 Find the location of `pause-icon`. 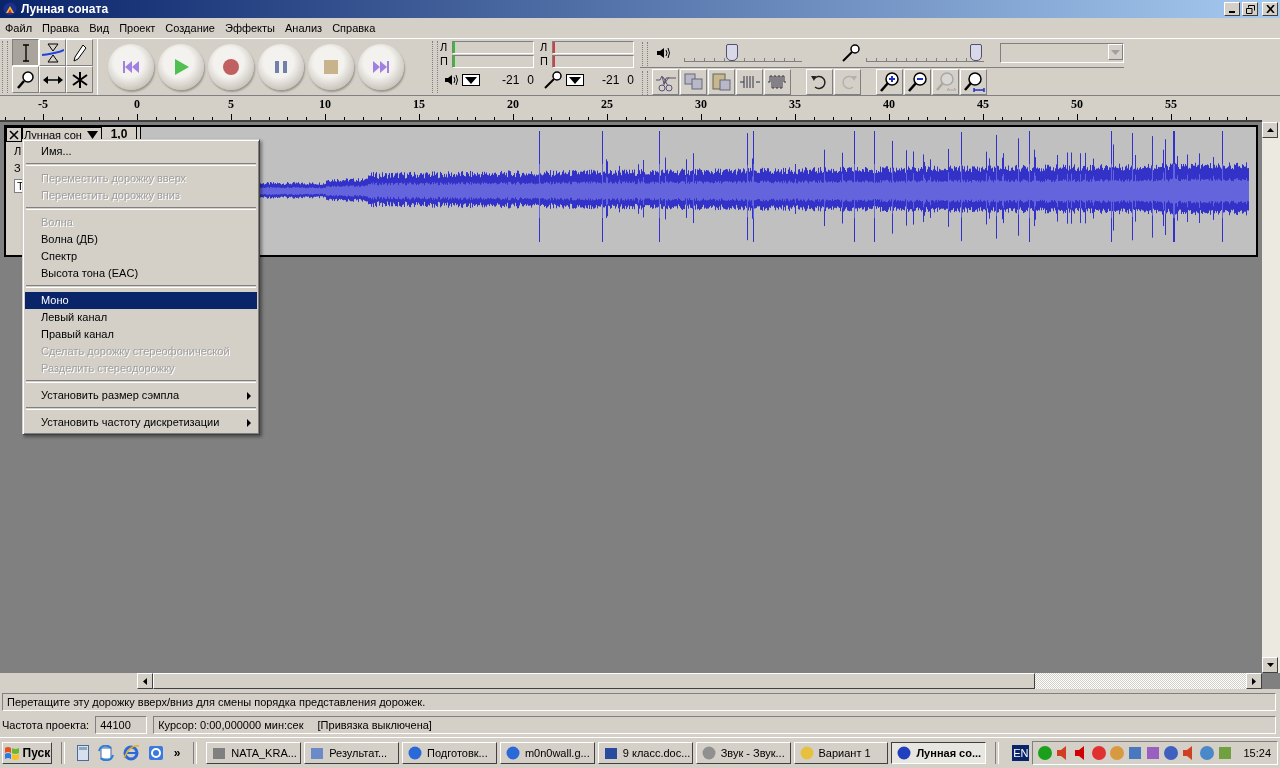

pause-icon is located at coordinates (281, 67).